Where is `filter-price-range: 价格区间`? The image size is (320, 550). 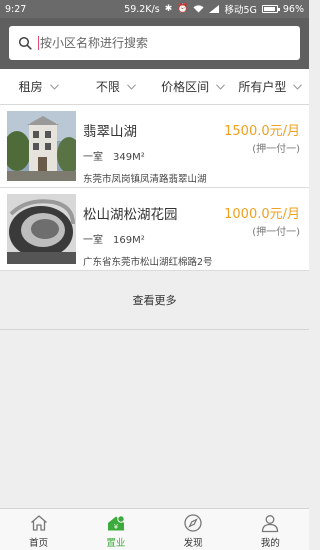 filter-price-range: 价格区间 is located at coordinates (193, 86).